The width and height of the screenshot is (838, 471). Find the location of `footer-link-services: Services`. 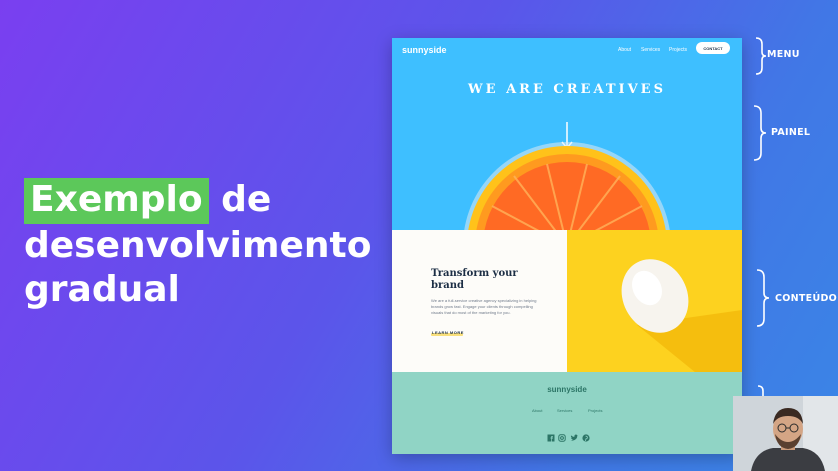

footer-link-services: Services is located at coordinates (564, 410).